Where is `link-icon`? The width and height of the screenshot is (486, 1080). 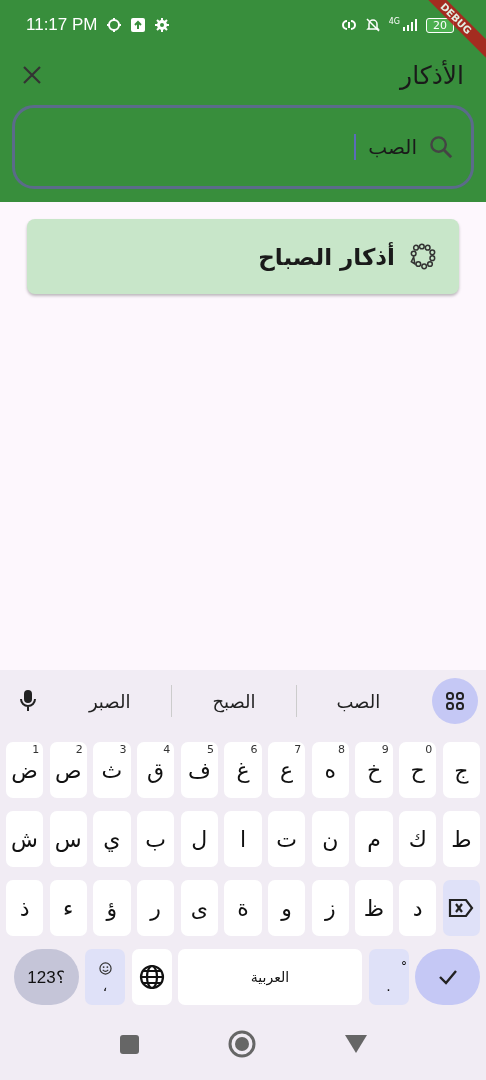 link-icon is located at coordinates (348, 25).